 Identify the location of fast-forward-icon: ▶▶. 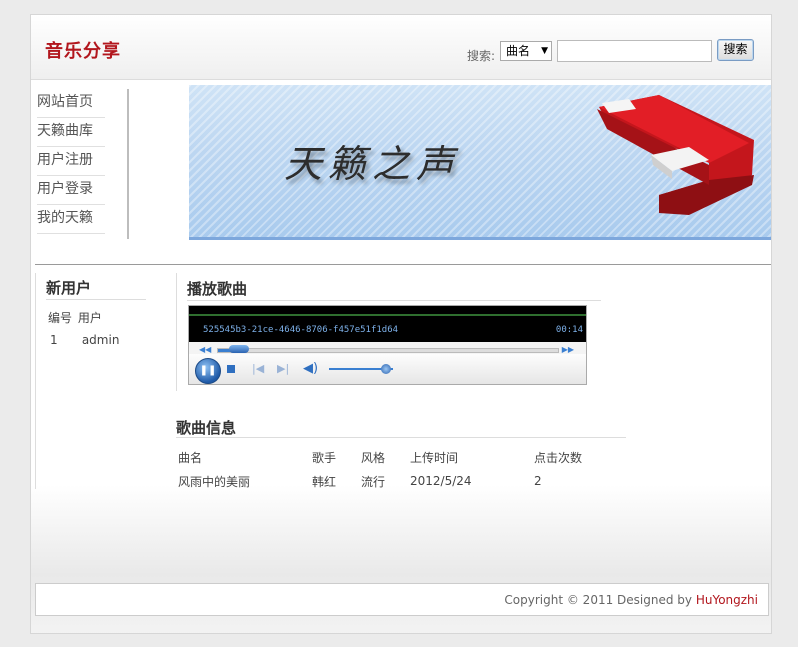
(568, 349).